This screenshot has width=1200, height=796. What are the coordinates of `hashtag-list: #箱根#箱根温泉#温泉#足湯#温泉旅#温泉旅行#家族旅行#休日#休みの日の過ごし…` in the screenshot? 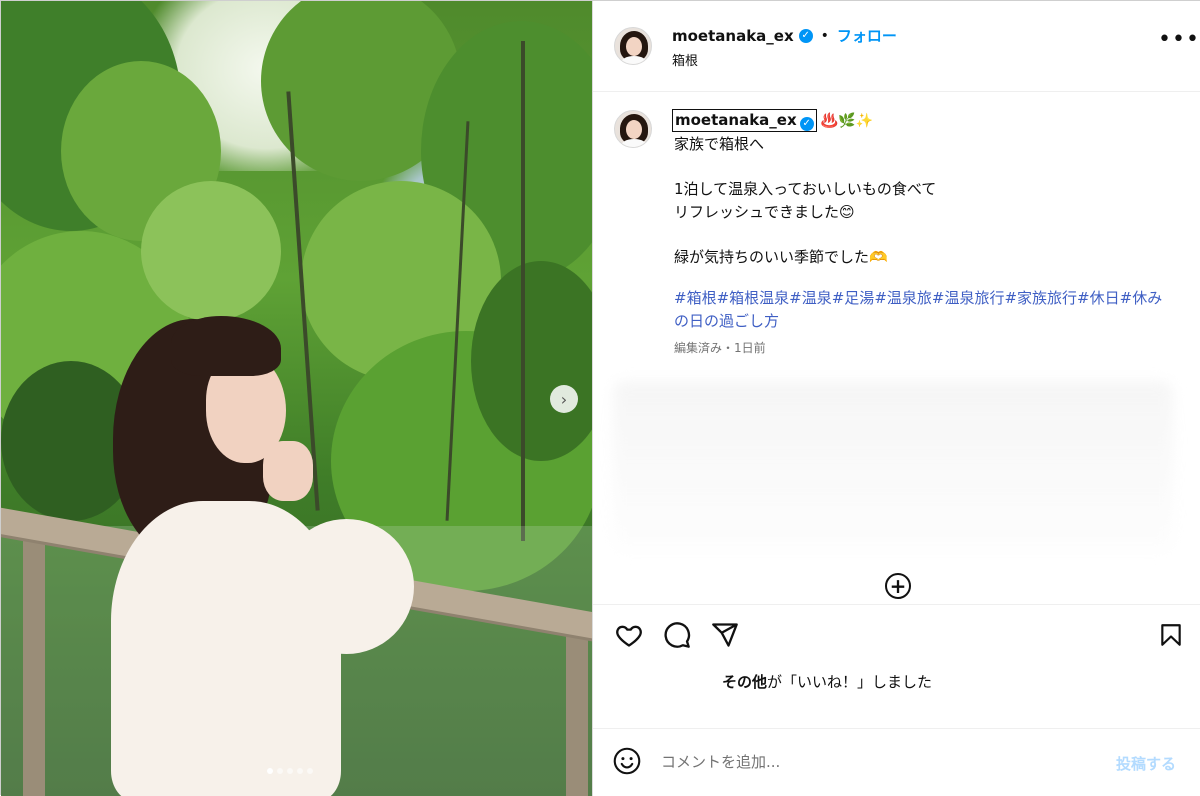 It's located at (924, 310).